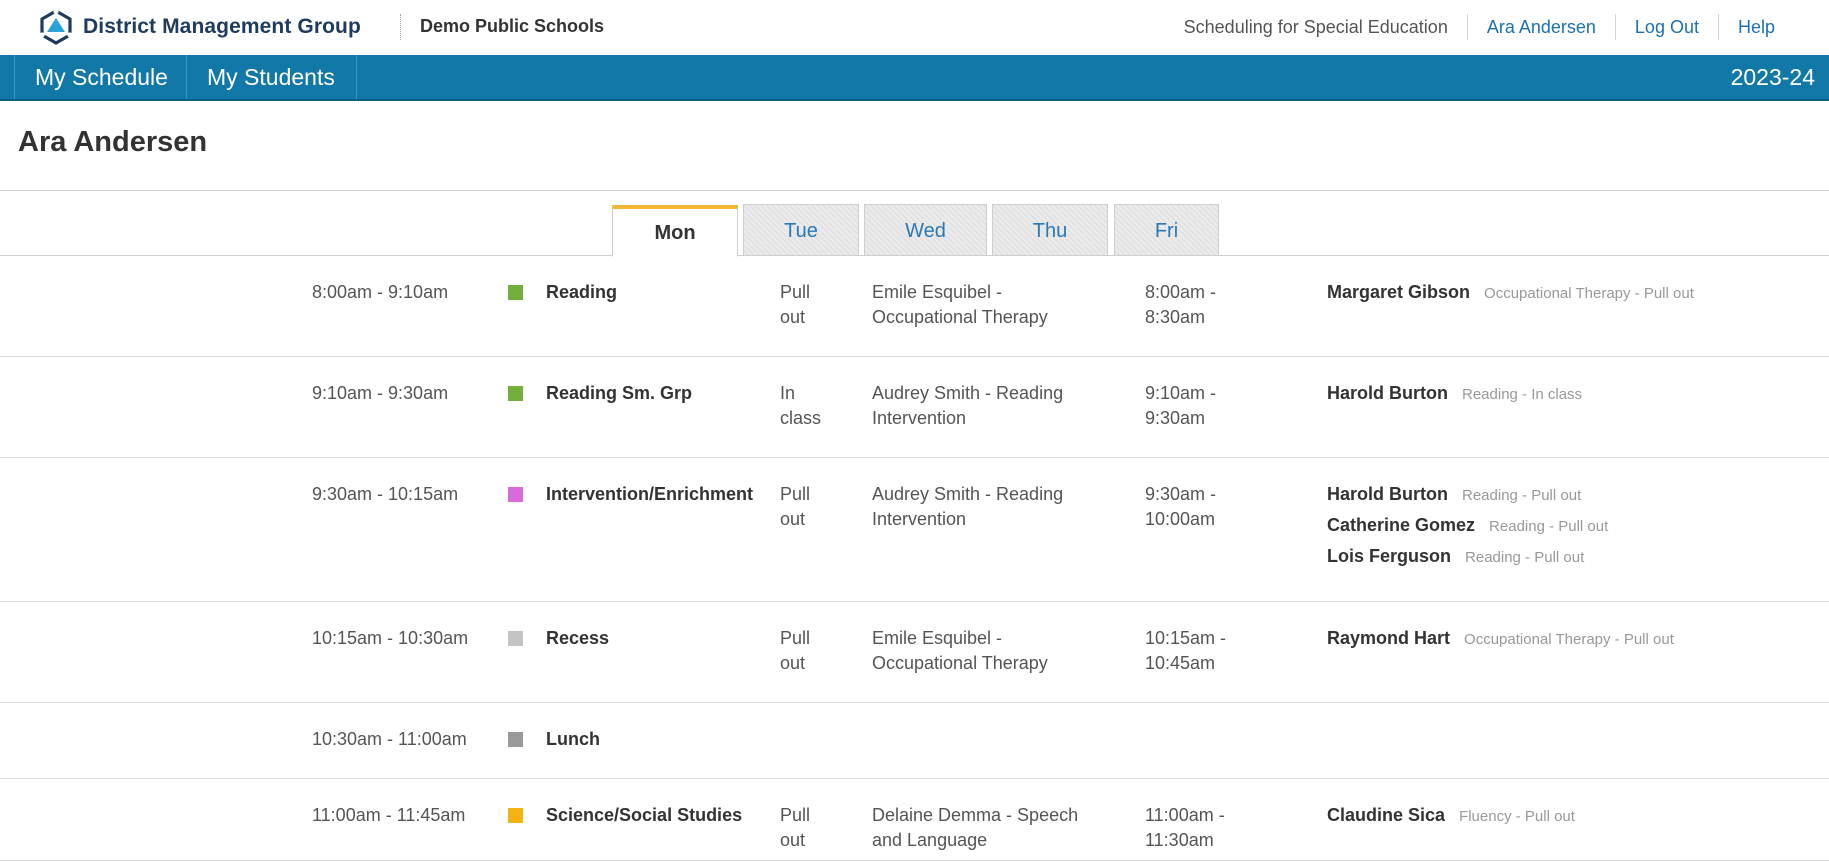  Describe the element at coordinates (573, 739) in the screenshot. I see `subject-name: Lunch` at that location.